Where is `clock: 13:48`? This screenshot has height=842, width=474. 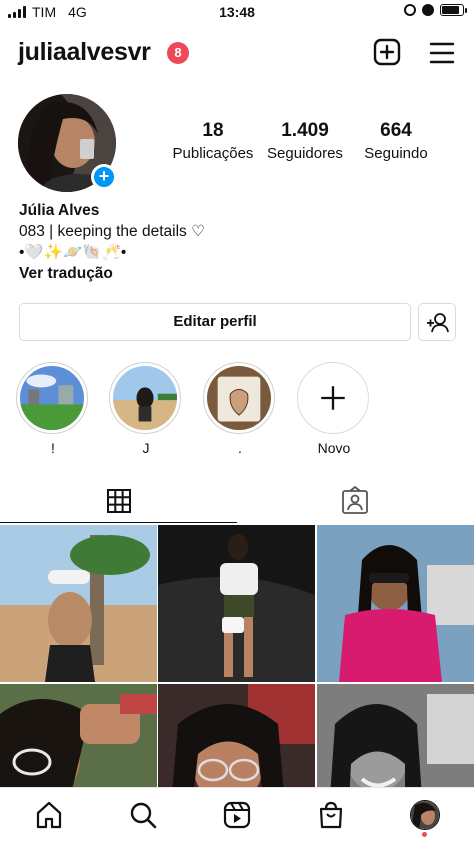
clock: 13:48 is located at coordinates (237, 12).